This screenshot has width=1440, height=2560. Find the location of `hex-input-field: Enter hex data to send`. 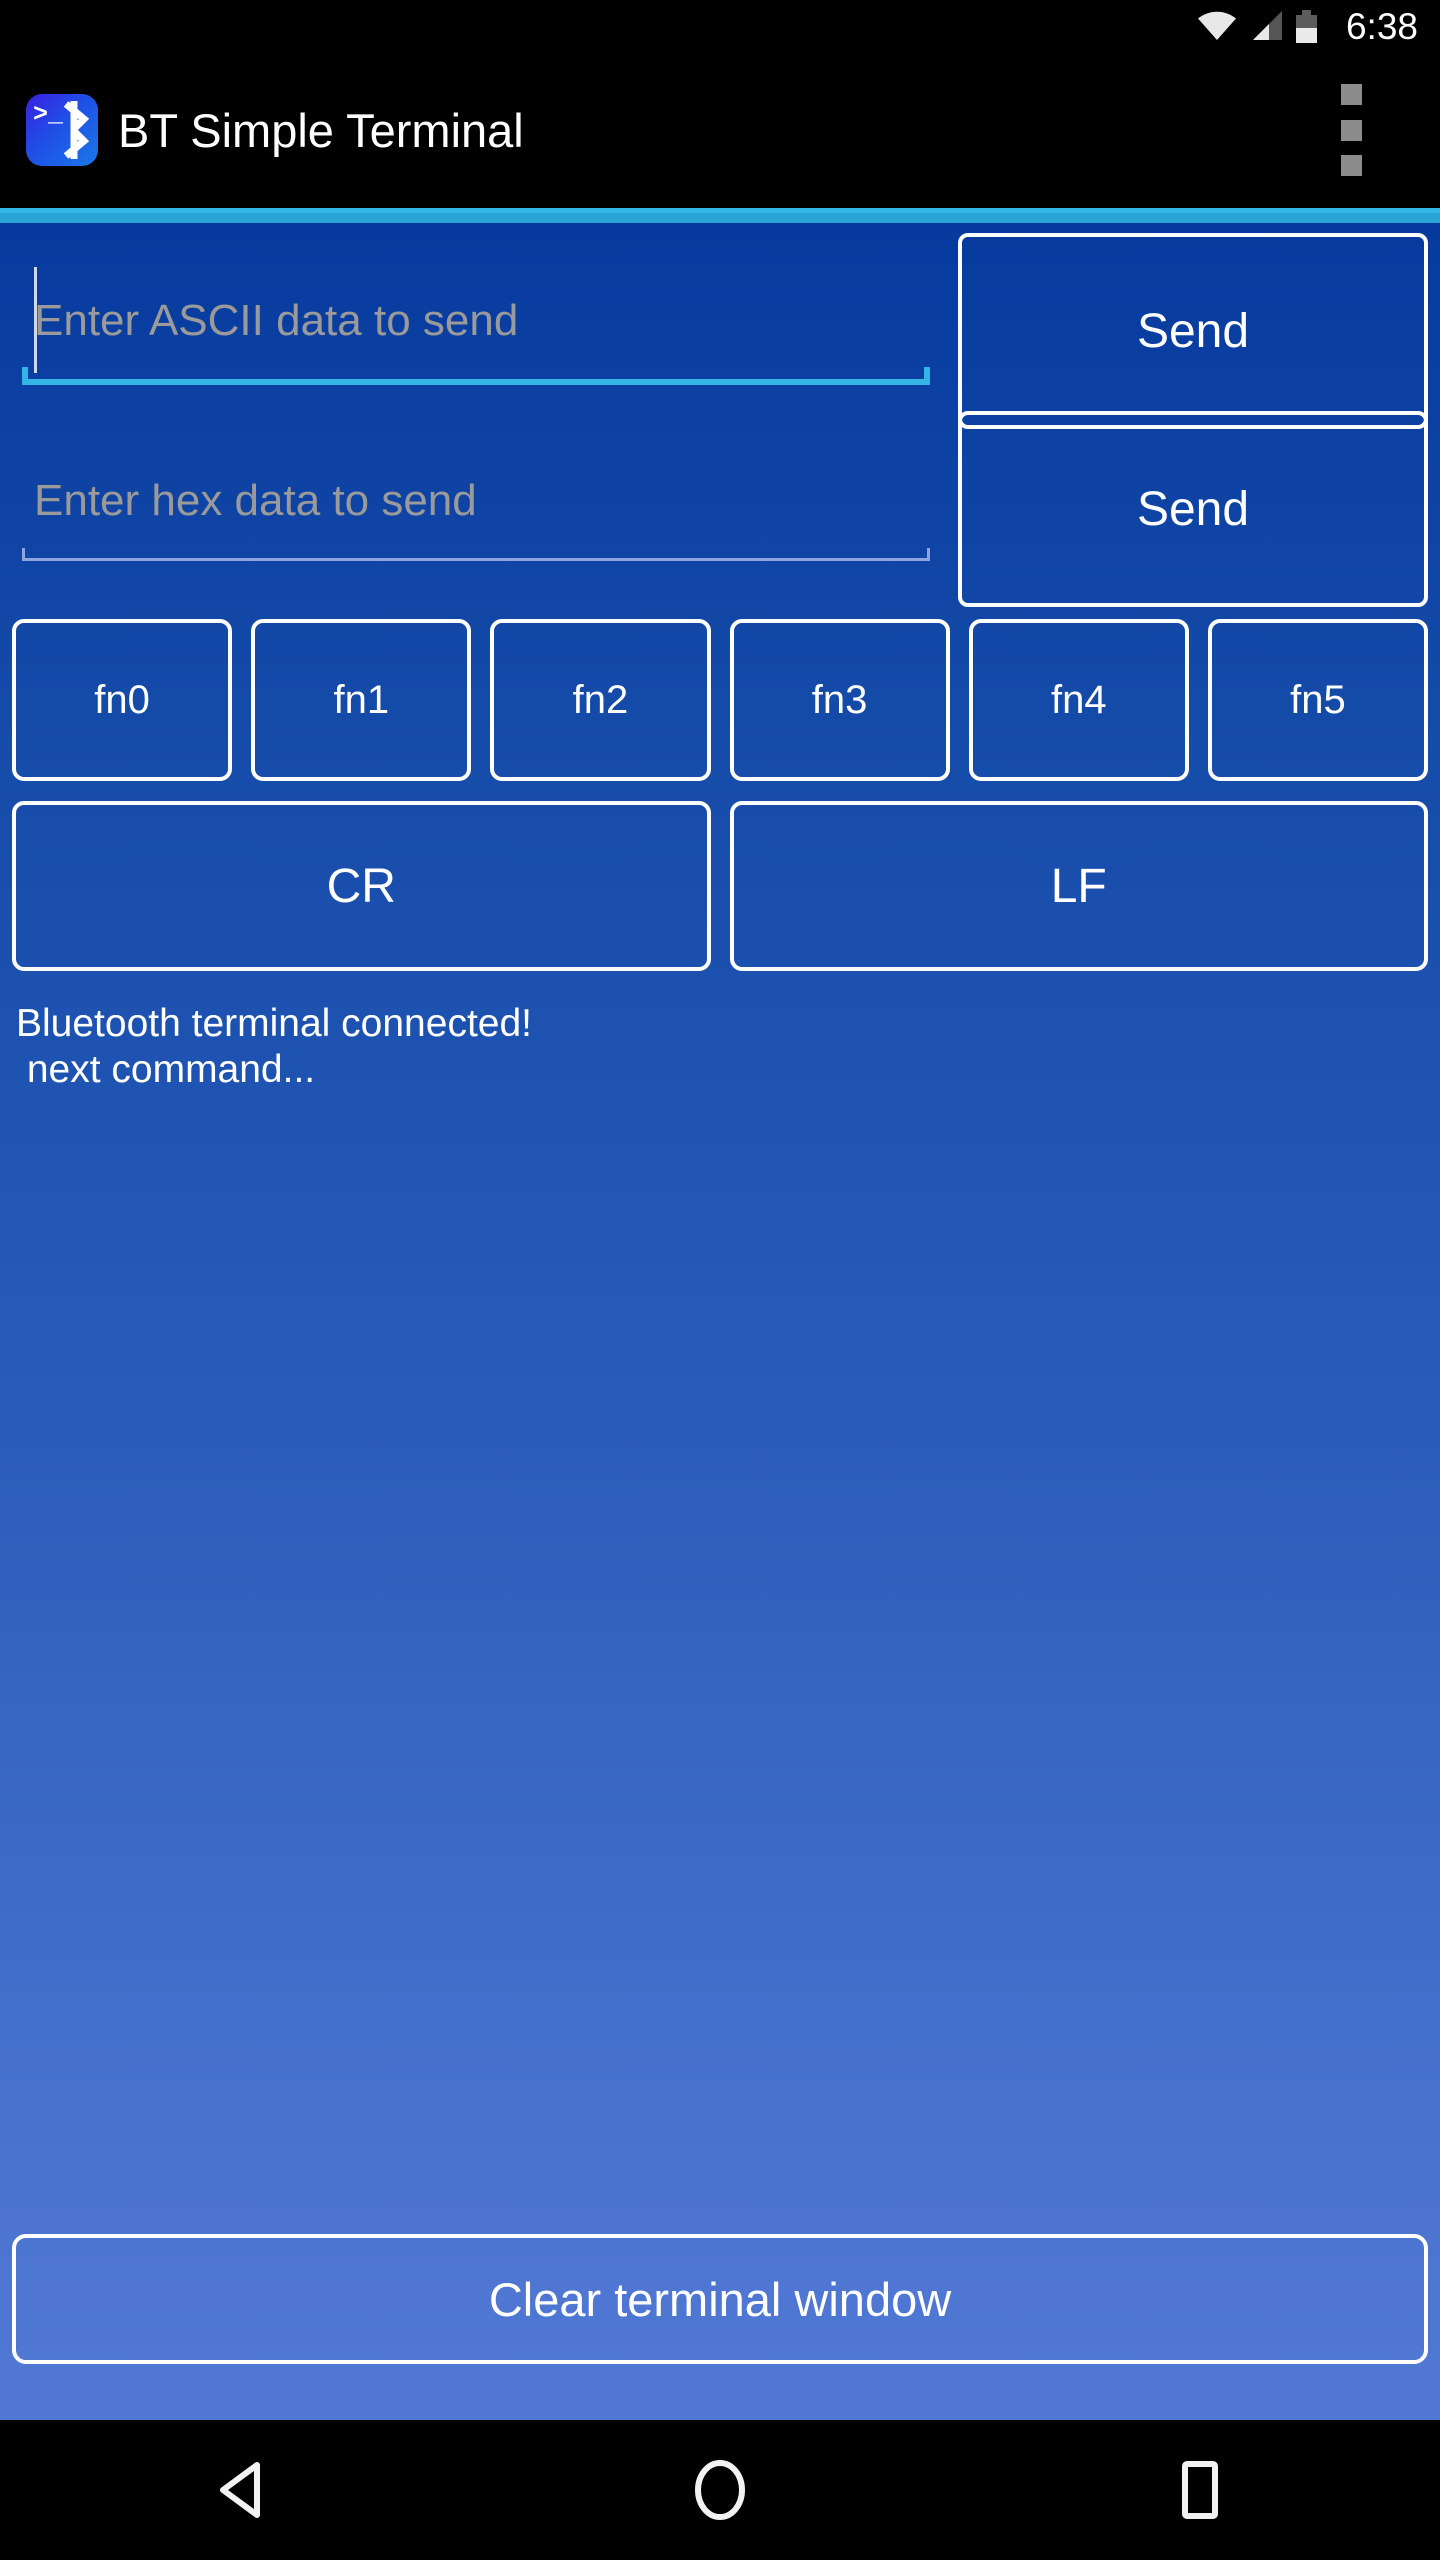

hex-input-field: Enter hex data to send is located at coordinates (476, 501).